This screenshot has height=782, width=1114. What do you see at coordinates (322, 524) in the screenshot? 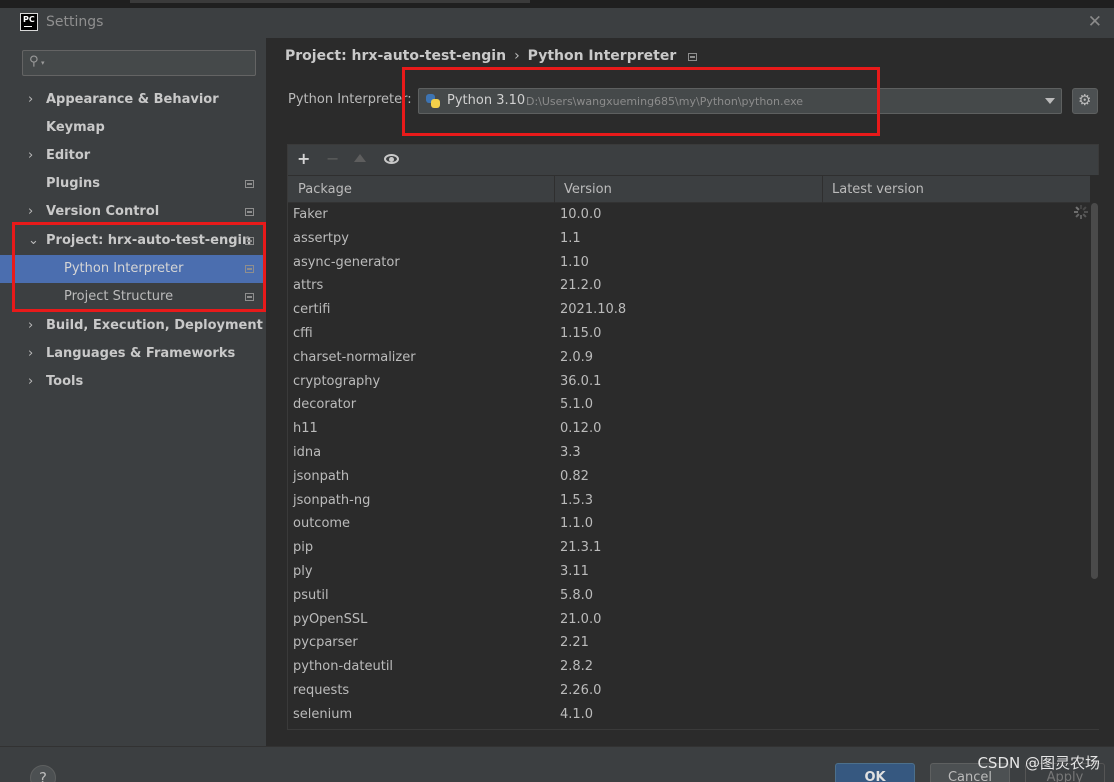
I see `package-name-cell: outcome` at bounding box center [322, 524].